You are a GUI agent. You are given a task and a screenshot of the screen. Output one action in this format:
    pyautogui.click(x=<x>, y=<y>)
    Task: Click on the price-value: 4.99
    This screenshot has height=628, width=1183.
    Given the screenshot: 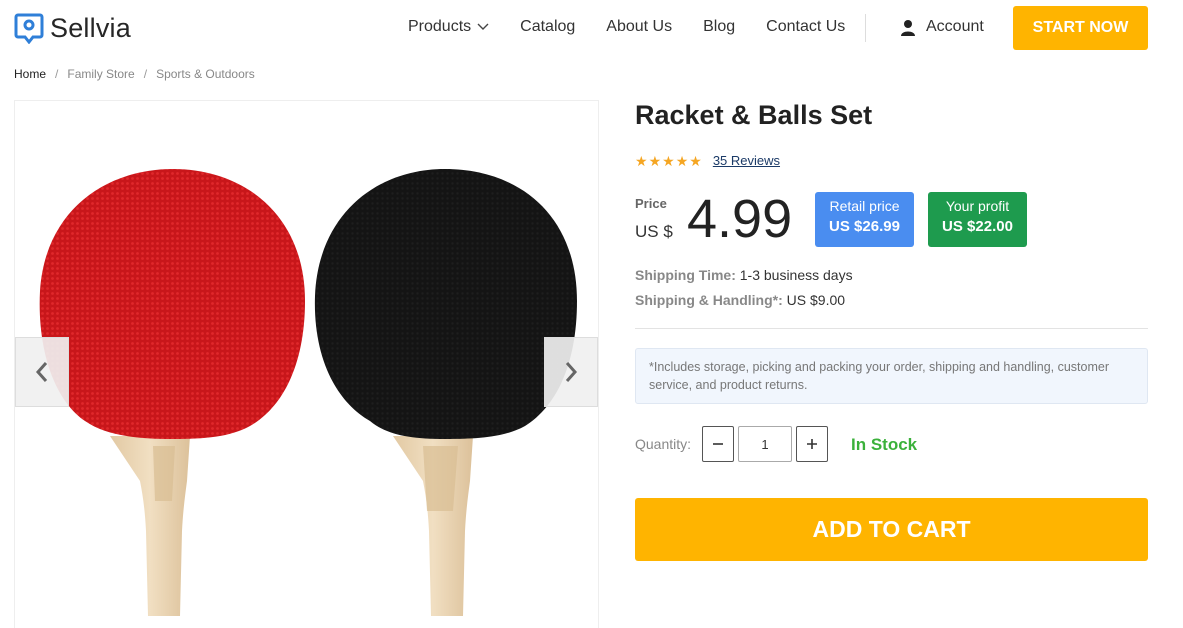 What is the action you would take?
    pyautogui.click(x=740, y=219)
    